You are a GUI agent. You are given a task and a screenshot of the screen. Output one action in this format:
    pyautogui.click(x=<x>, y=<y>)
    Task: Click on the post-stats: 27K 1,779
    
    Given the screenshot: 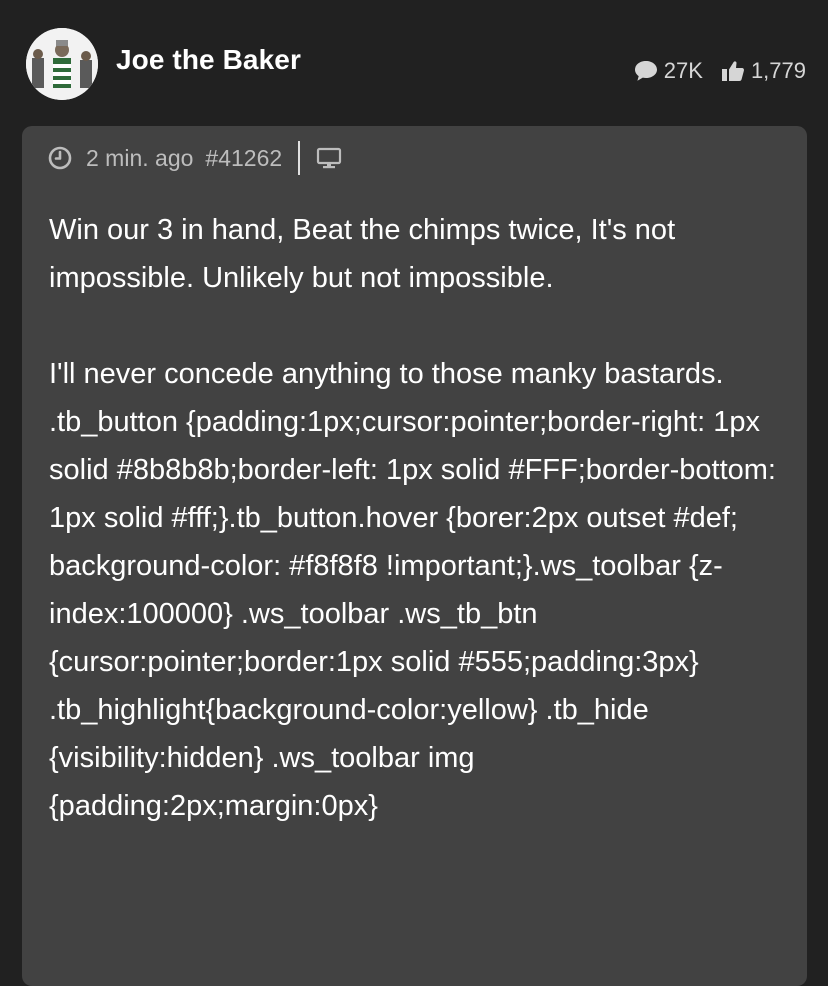 What is the action you would take?
    pyautogui.click(x=720, y=71)
    